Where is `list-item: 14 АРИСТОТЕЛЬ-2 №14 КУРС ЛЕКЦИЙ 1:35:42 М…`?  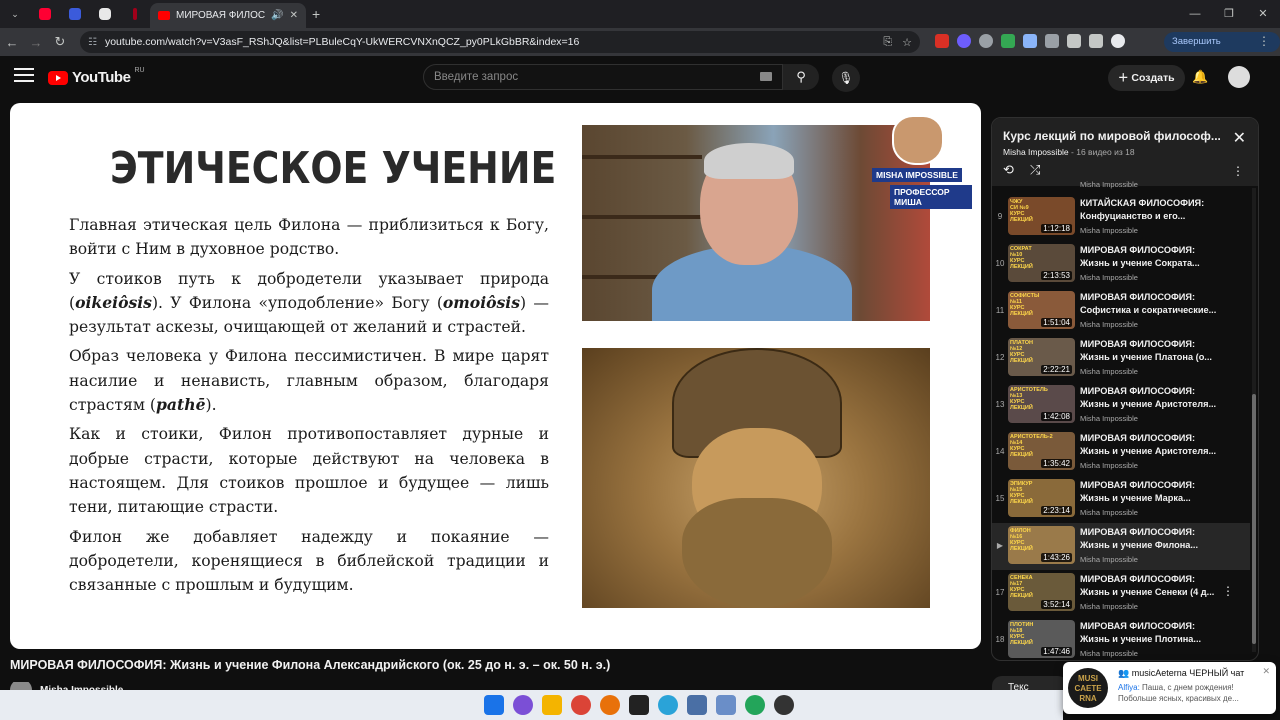 list-item: 14 АРИСТОТЕЛЬ-2 №14 КУРС ЛЕКЦИЙ 1:35:42 М… is located at coordinates (1121, 452).